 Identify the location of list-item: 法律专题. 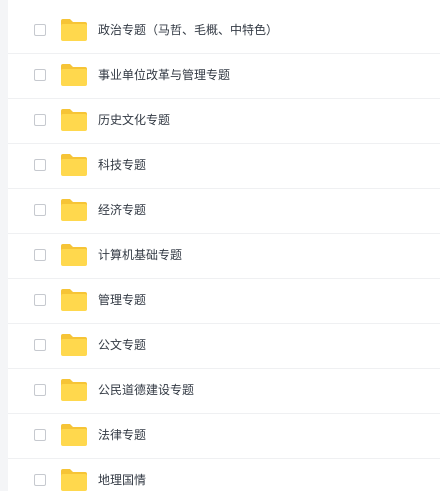
(224, 436).